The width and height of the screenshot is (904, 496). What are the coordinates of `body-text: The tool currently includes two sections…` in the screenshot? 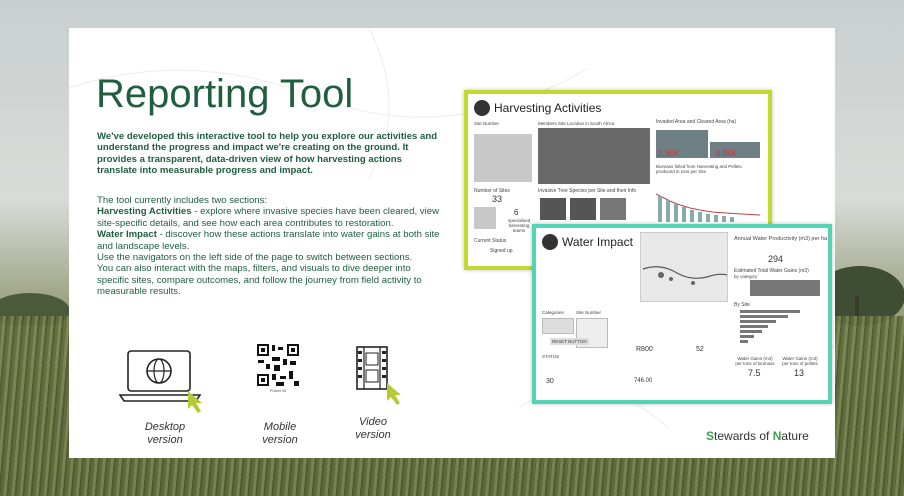 It's located at (269, 246).